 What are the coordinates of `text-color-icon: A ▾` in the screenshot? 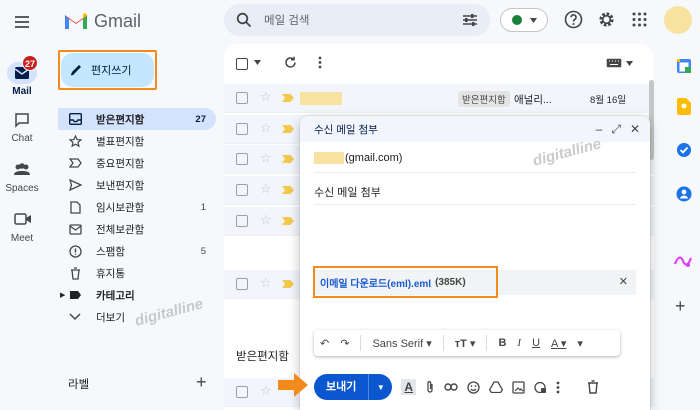 It's located at (558, 343).